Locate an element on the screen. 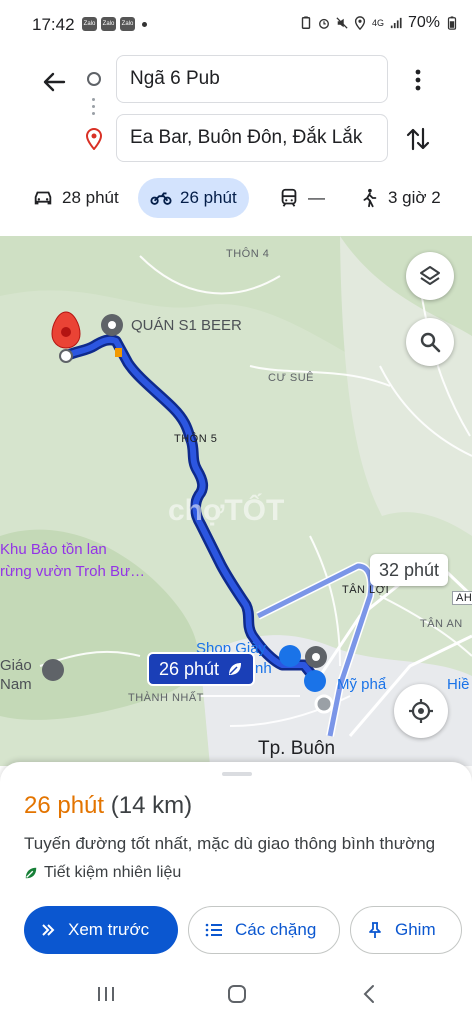 This screenshot has width=472, height=1024. place-tanan: TÂN AN is located at coordinates (441, 624).